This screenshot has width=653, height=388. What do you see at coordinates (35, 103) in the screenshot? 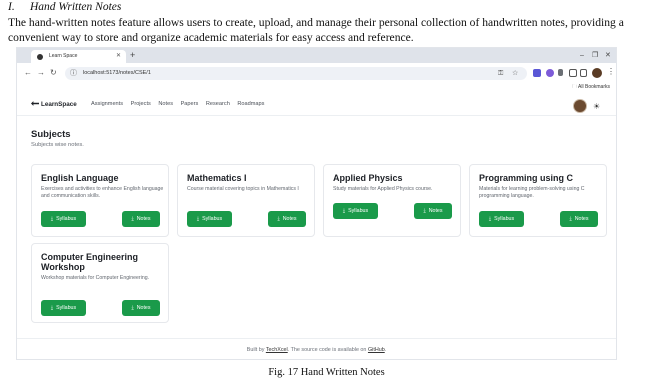
I see `logo-icon` at bounding box center [35, 103].